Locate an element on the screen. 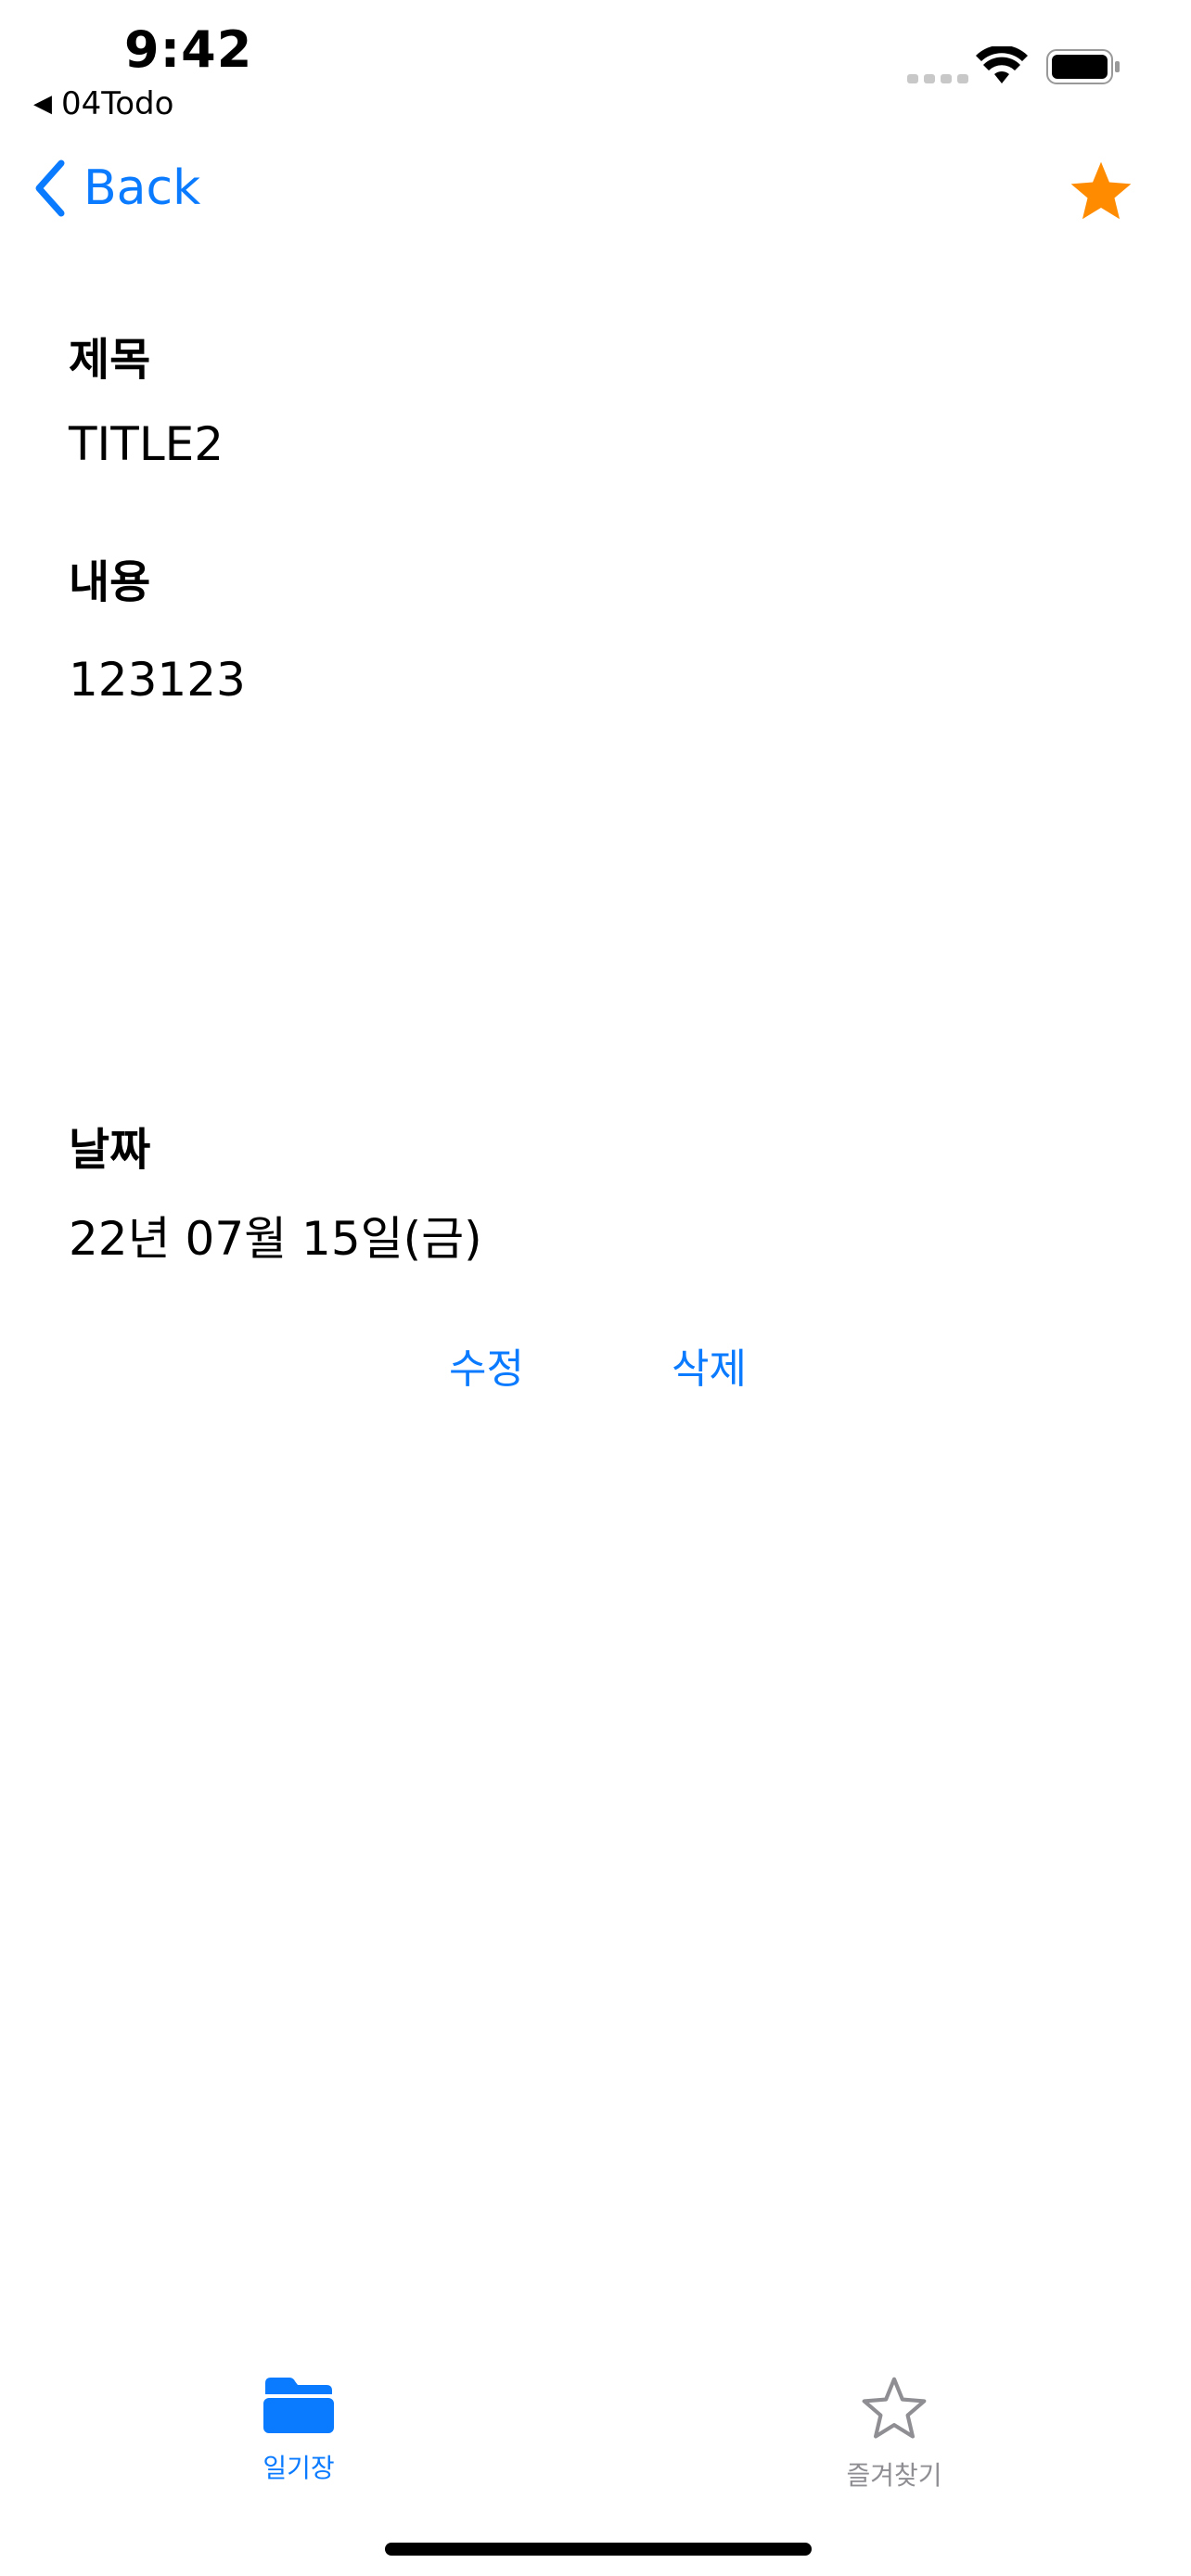  folder-icon is located at coordinates (298, 2406).